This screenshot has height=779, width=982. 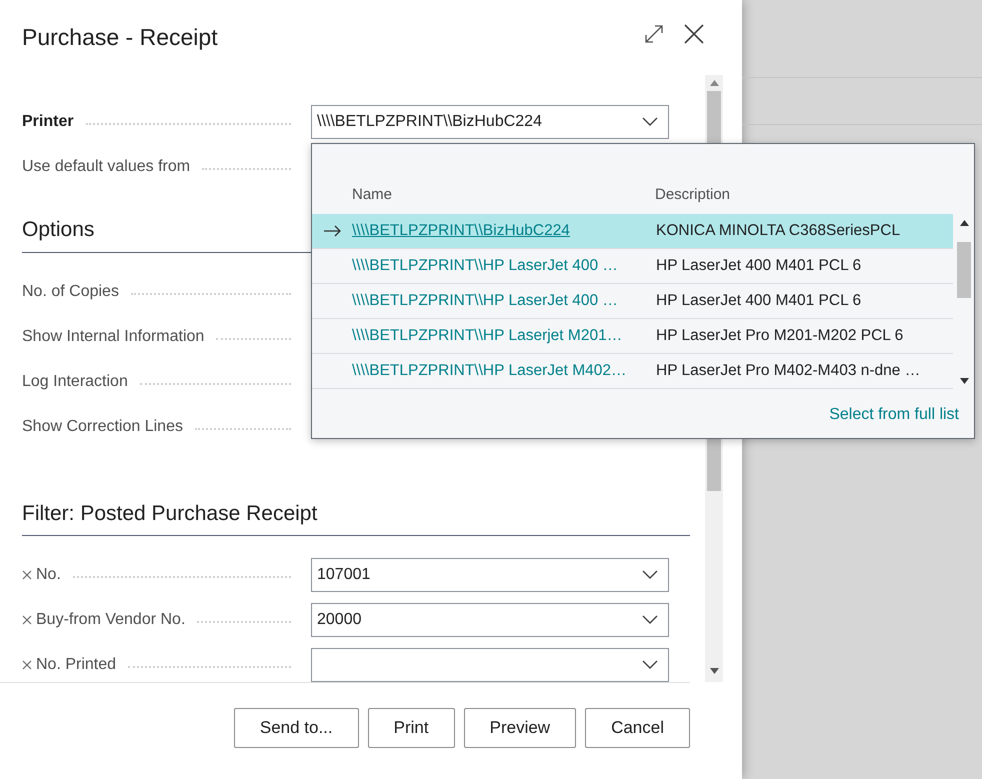 What do you see at coordinates (111, 620) in the screenshot?
I see `field-label: Buy-from Vendor No.` at bounding box center [111, 620].